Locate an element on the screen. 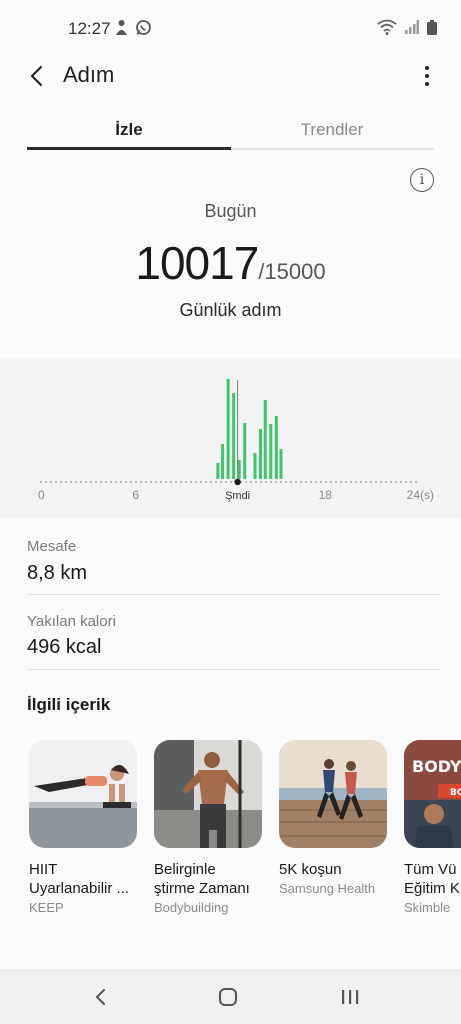 The width and height of the screenshot is (461, 1024). status-time: 12:27 is located at coordinates (89, 28).